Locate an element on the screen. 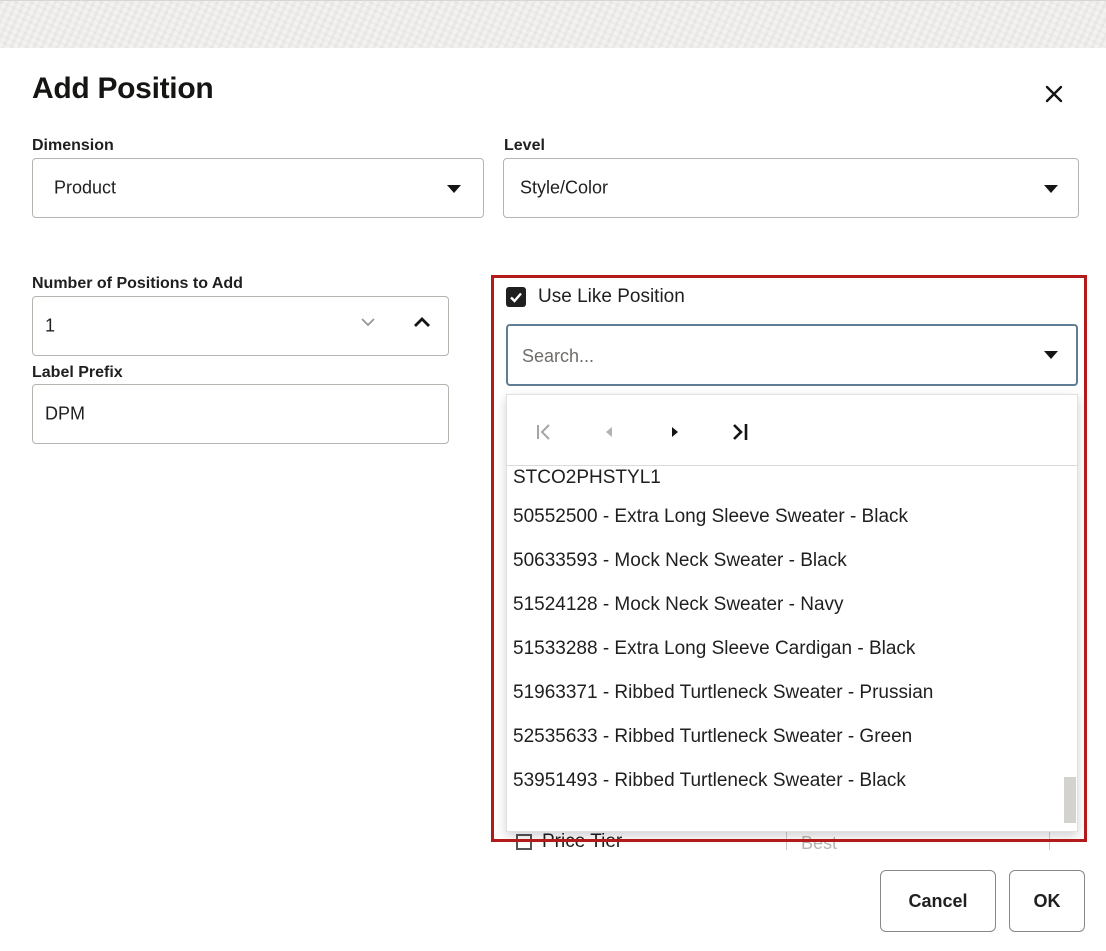 The image size is (1106, 951). like-position-search is located at coordinates (792, 355).